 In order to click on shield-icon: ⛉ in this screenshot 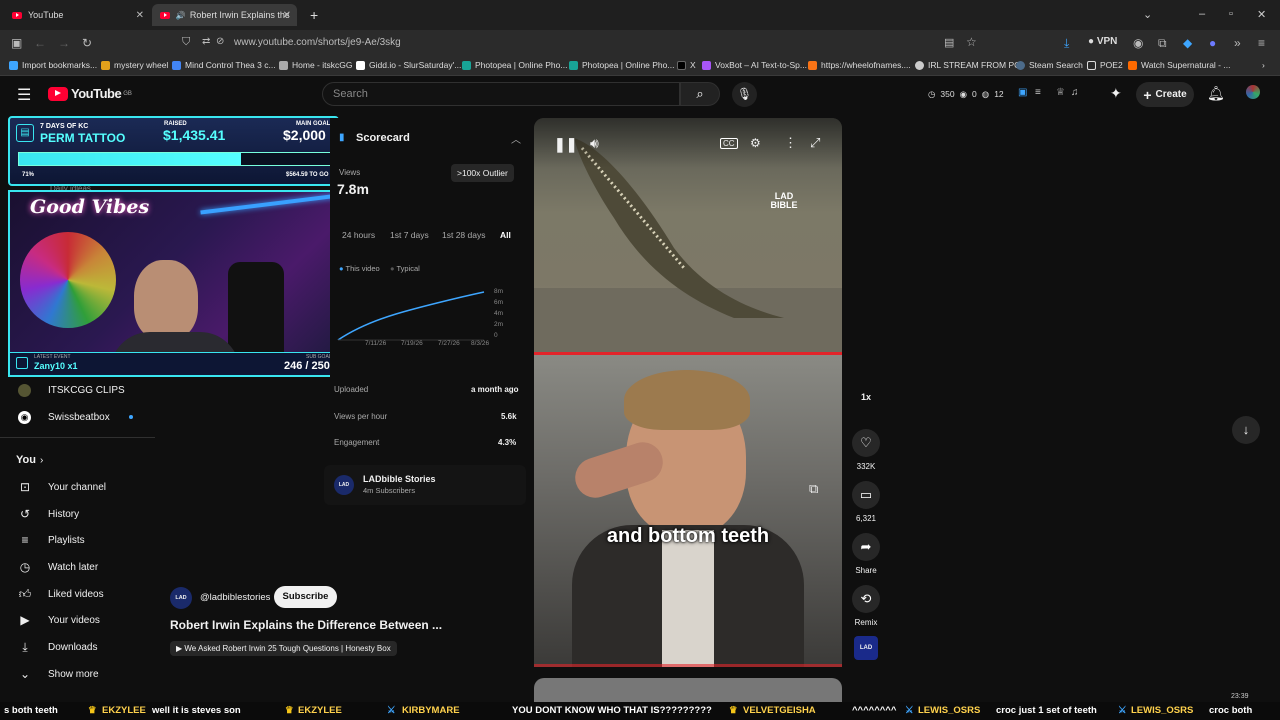, I will do `click(186, 42)`.